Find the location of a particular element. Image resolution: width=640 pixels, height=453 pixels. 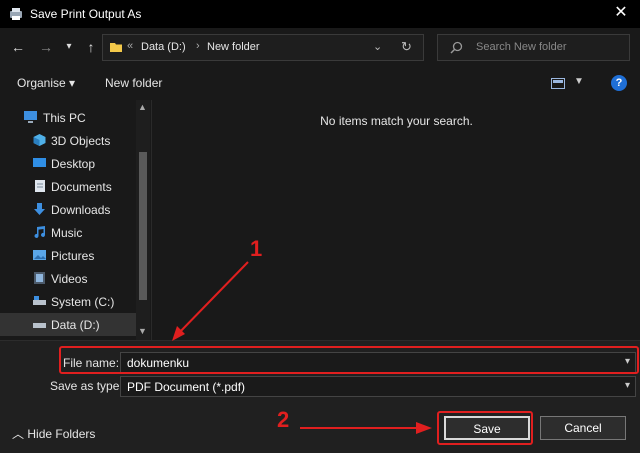

view-options-icon is located at coordinates (558, 83).